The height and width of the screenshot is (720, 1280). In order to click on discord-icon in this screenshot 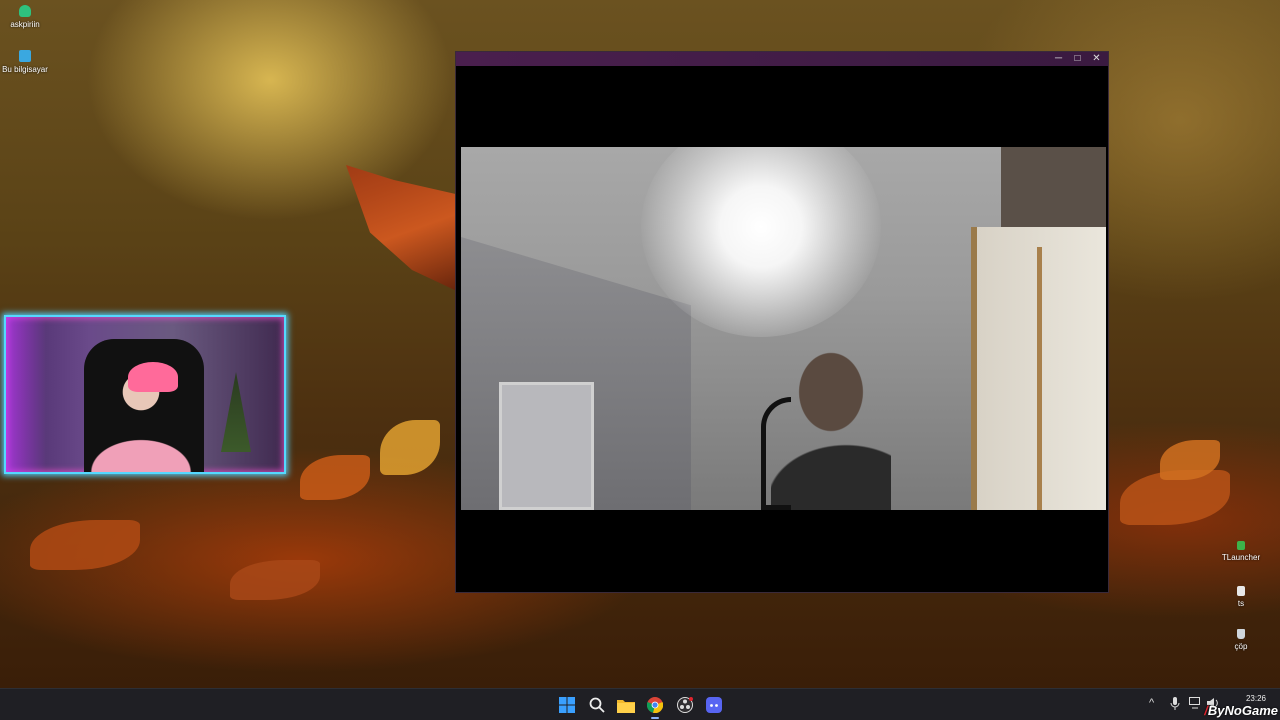, I will do `click(714, 705)`.